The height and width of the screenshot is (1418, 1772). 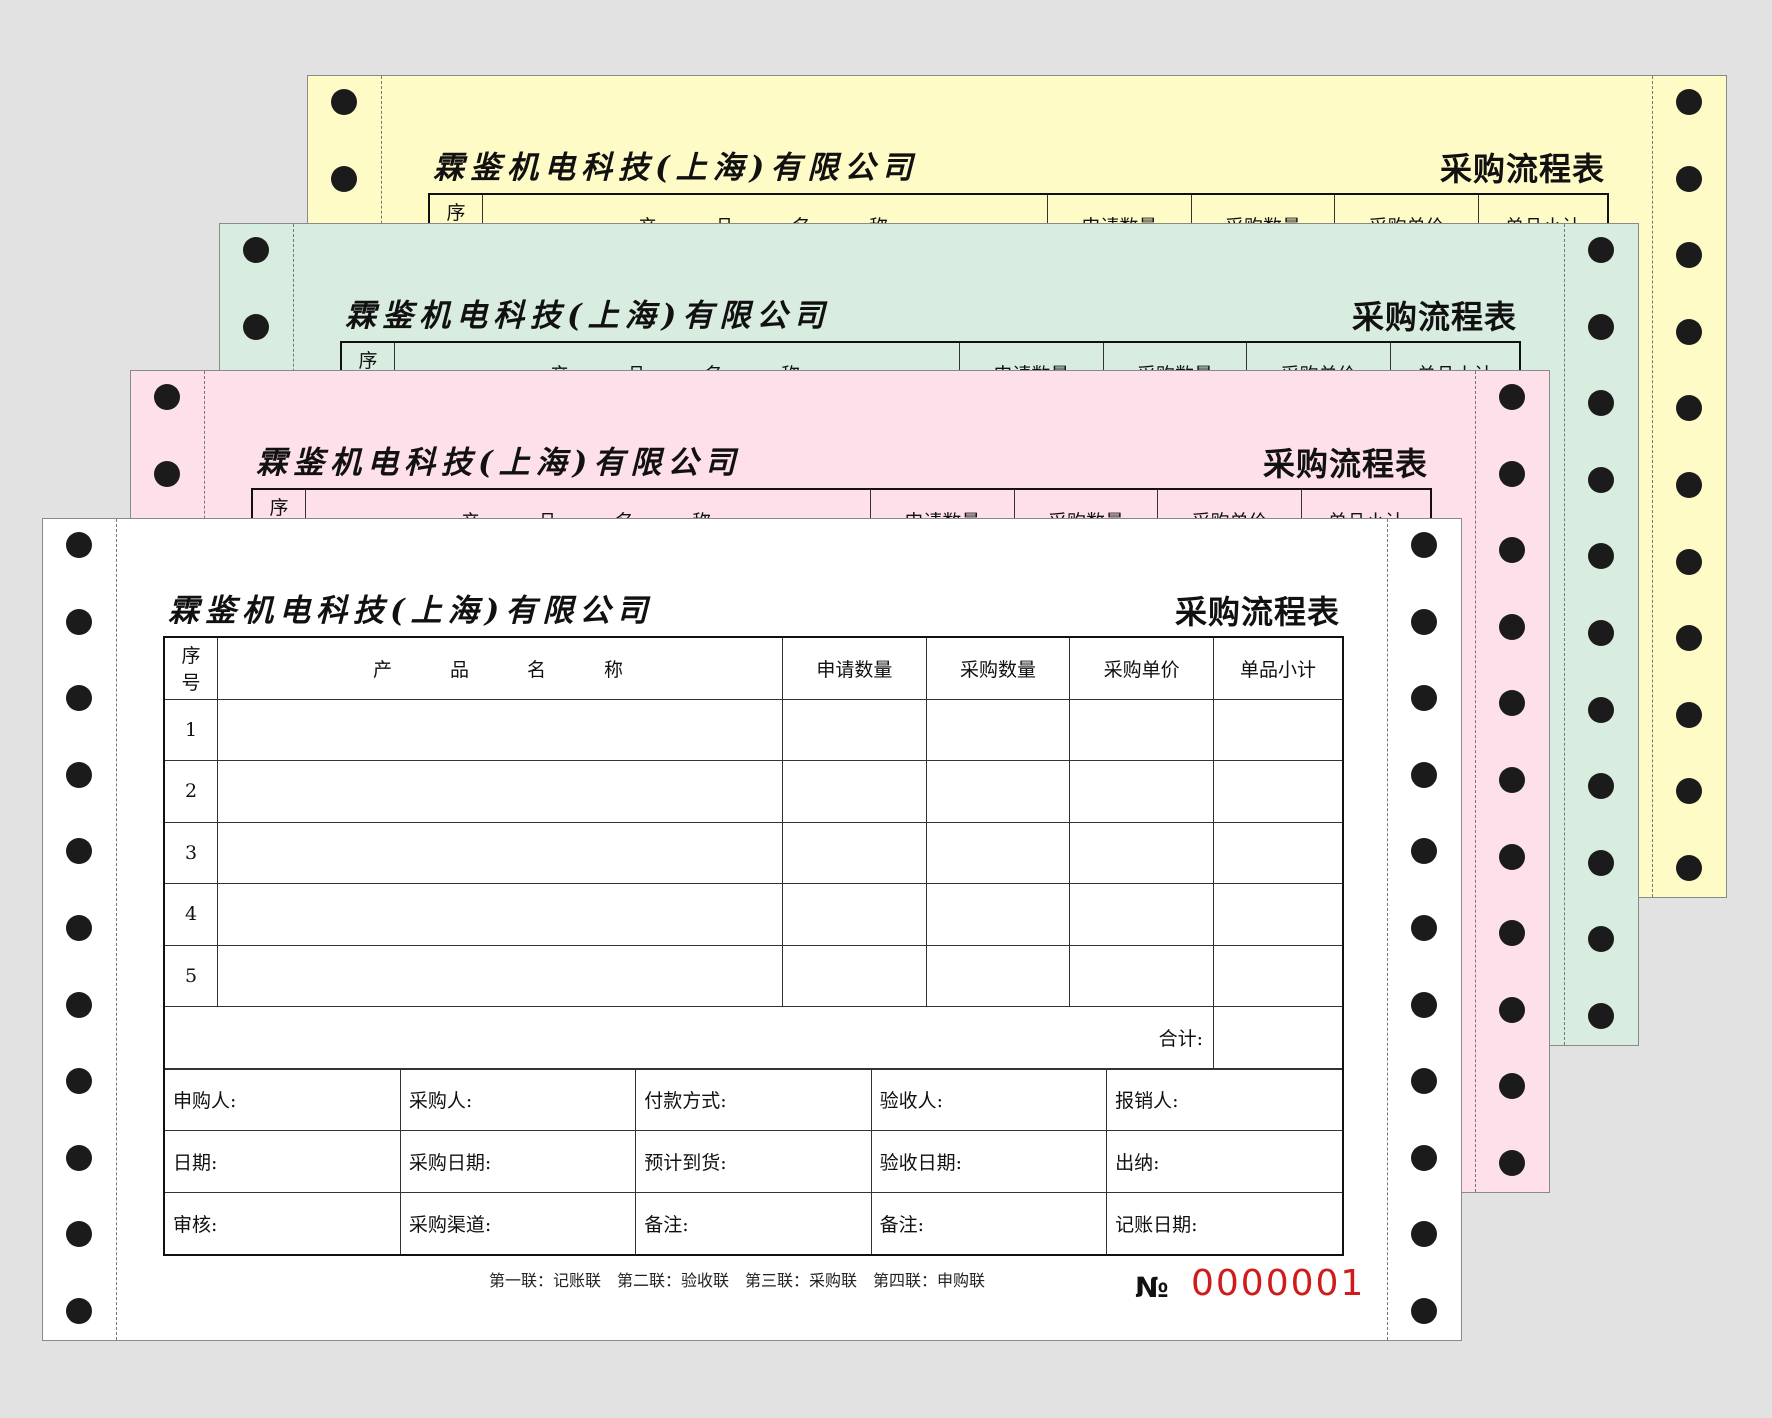 What do you see at coordinates (518, 1099) in the screenshot?
I see `purchaser-field: 采购人:` at bounding box center [518, 1099].